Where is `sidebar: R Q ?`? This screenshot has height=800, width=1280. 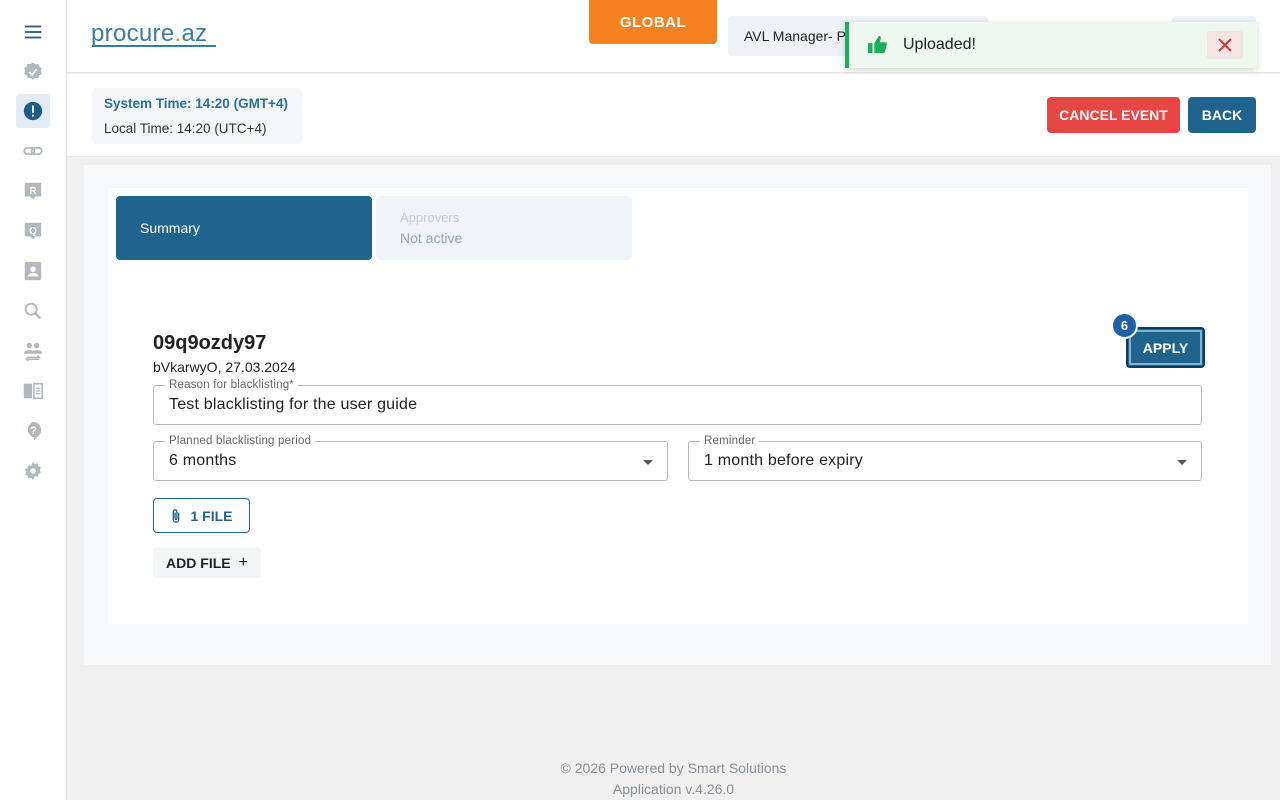 sidebar: R Q ? is located at coordinates (33, 400).